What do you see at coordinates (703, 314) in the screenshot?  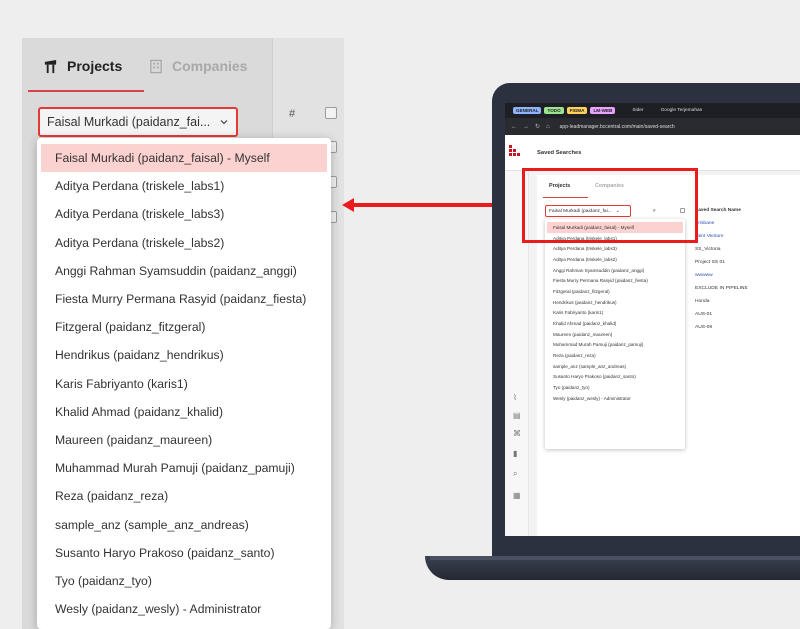 I see `saved-search-row: AUS-01` at bounding box center [703, 314].